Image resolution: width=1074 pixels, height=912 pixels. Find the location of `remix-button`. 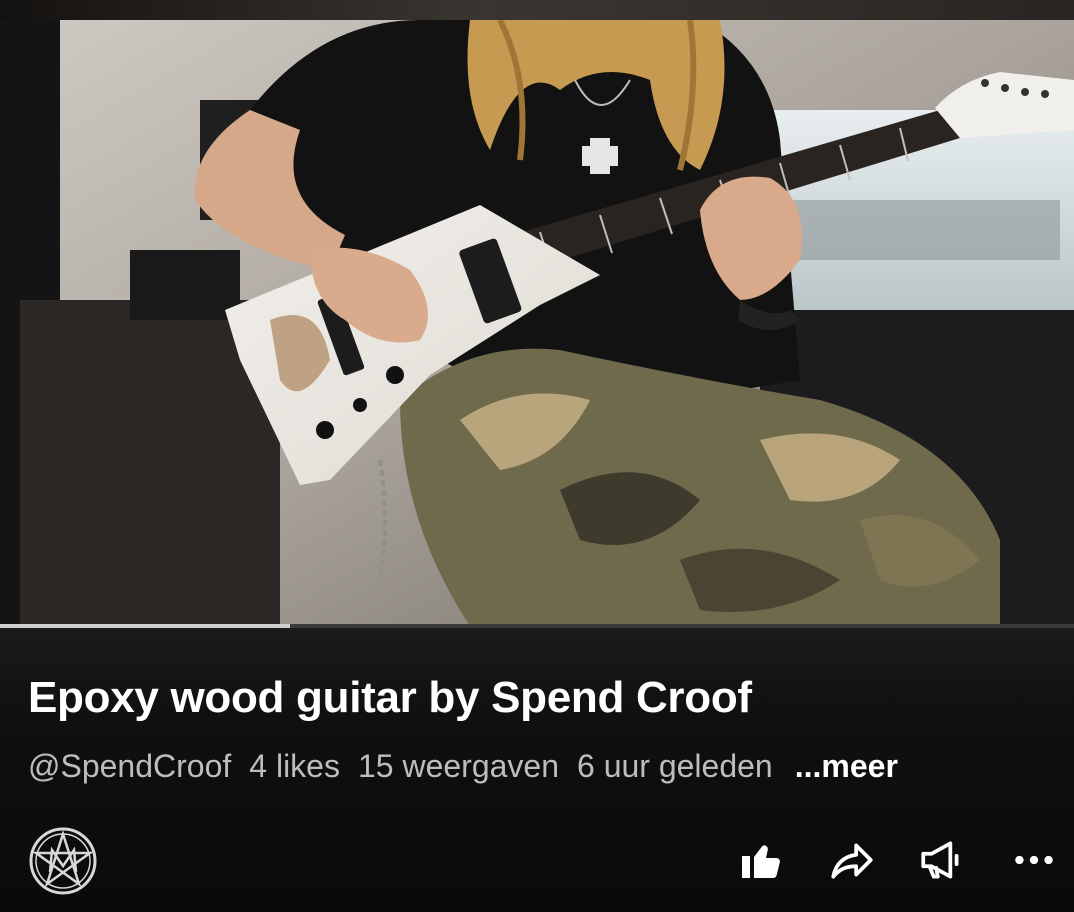

remix-button is located at coordinates (942, 860).